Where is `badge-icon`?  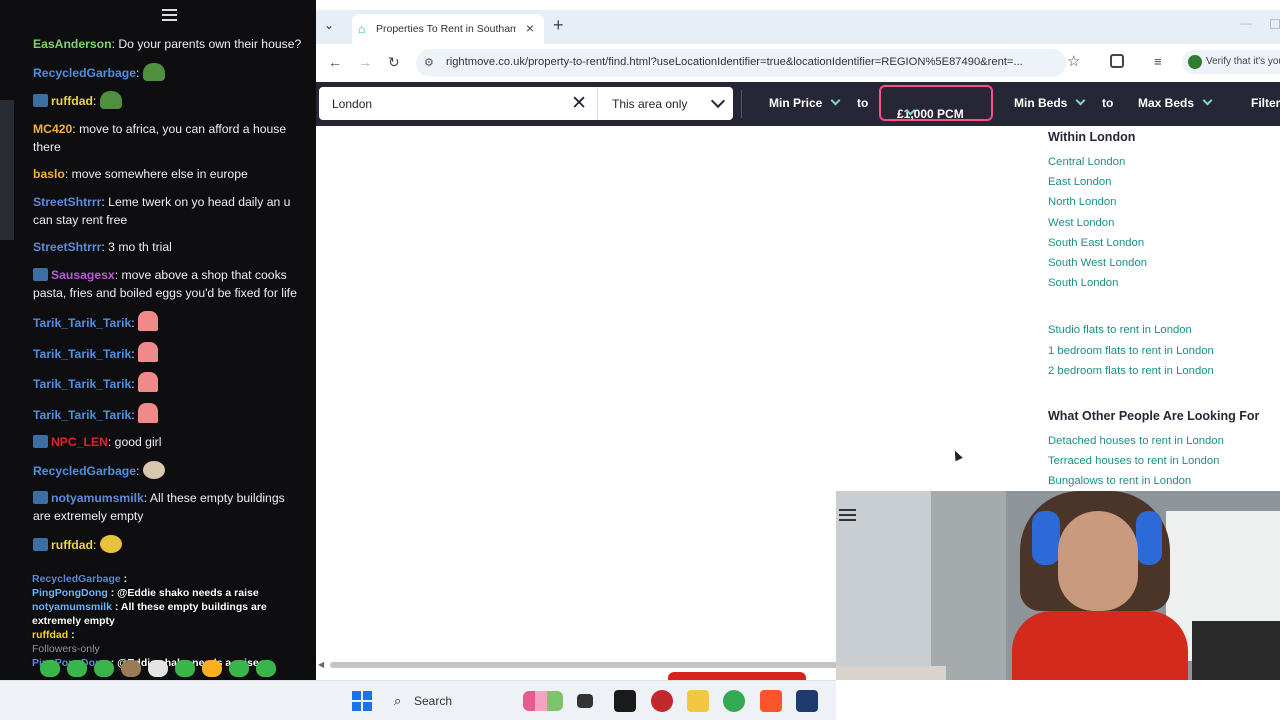
badge-icon is located at coordinates (40, 497).